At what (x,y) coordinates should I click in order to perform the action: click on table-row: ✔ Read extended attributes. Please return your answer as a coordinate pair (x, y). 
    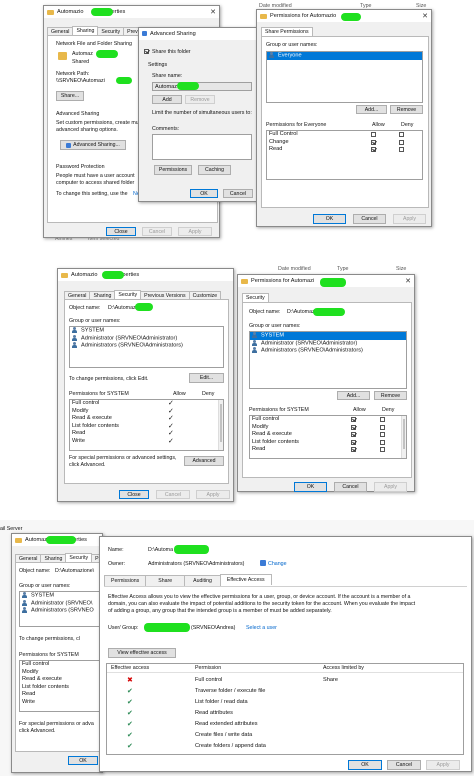
    Looking at the image, I should click on (285, 724).